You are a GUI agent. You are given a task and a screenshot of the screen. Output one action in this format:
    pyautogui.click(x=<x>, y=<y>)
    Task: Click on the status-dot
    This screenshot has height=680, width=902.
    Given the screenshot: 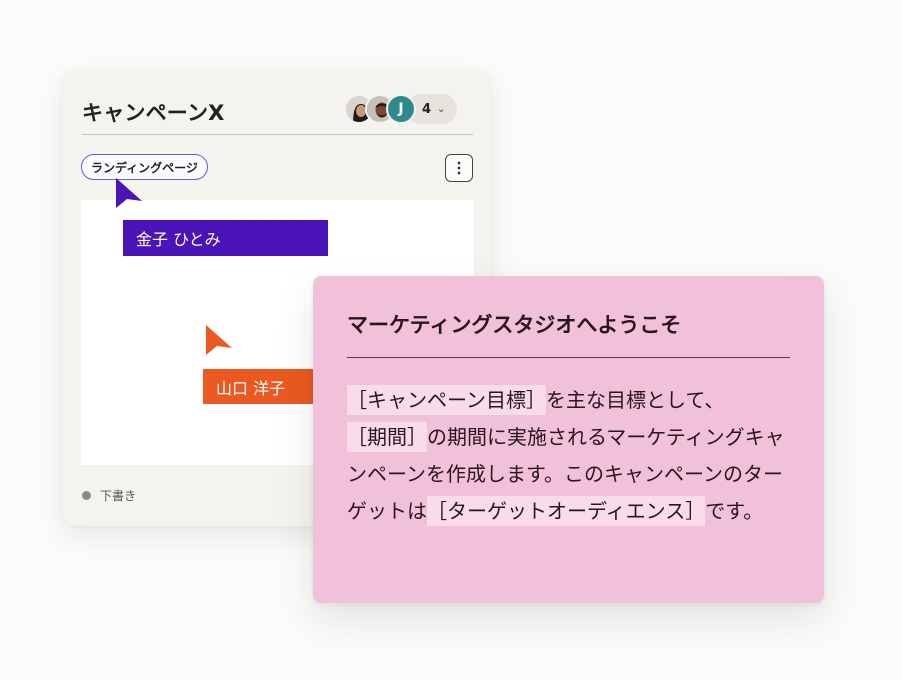 What is the action you would take?
    pyautogui.click(x=86, y=495)
    